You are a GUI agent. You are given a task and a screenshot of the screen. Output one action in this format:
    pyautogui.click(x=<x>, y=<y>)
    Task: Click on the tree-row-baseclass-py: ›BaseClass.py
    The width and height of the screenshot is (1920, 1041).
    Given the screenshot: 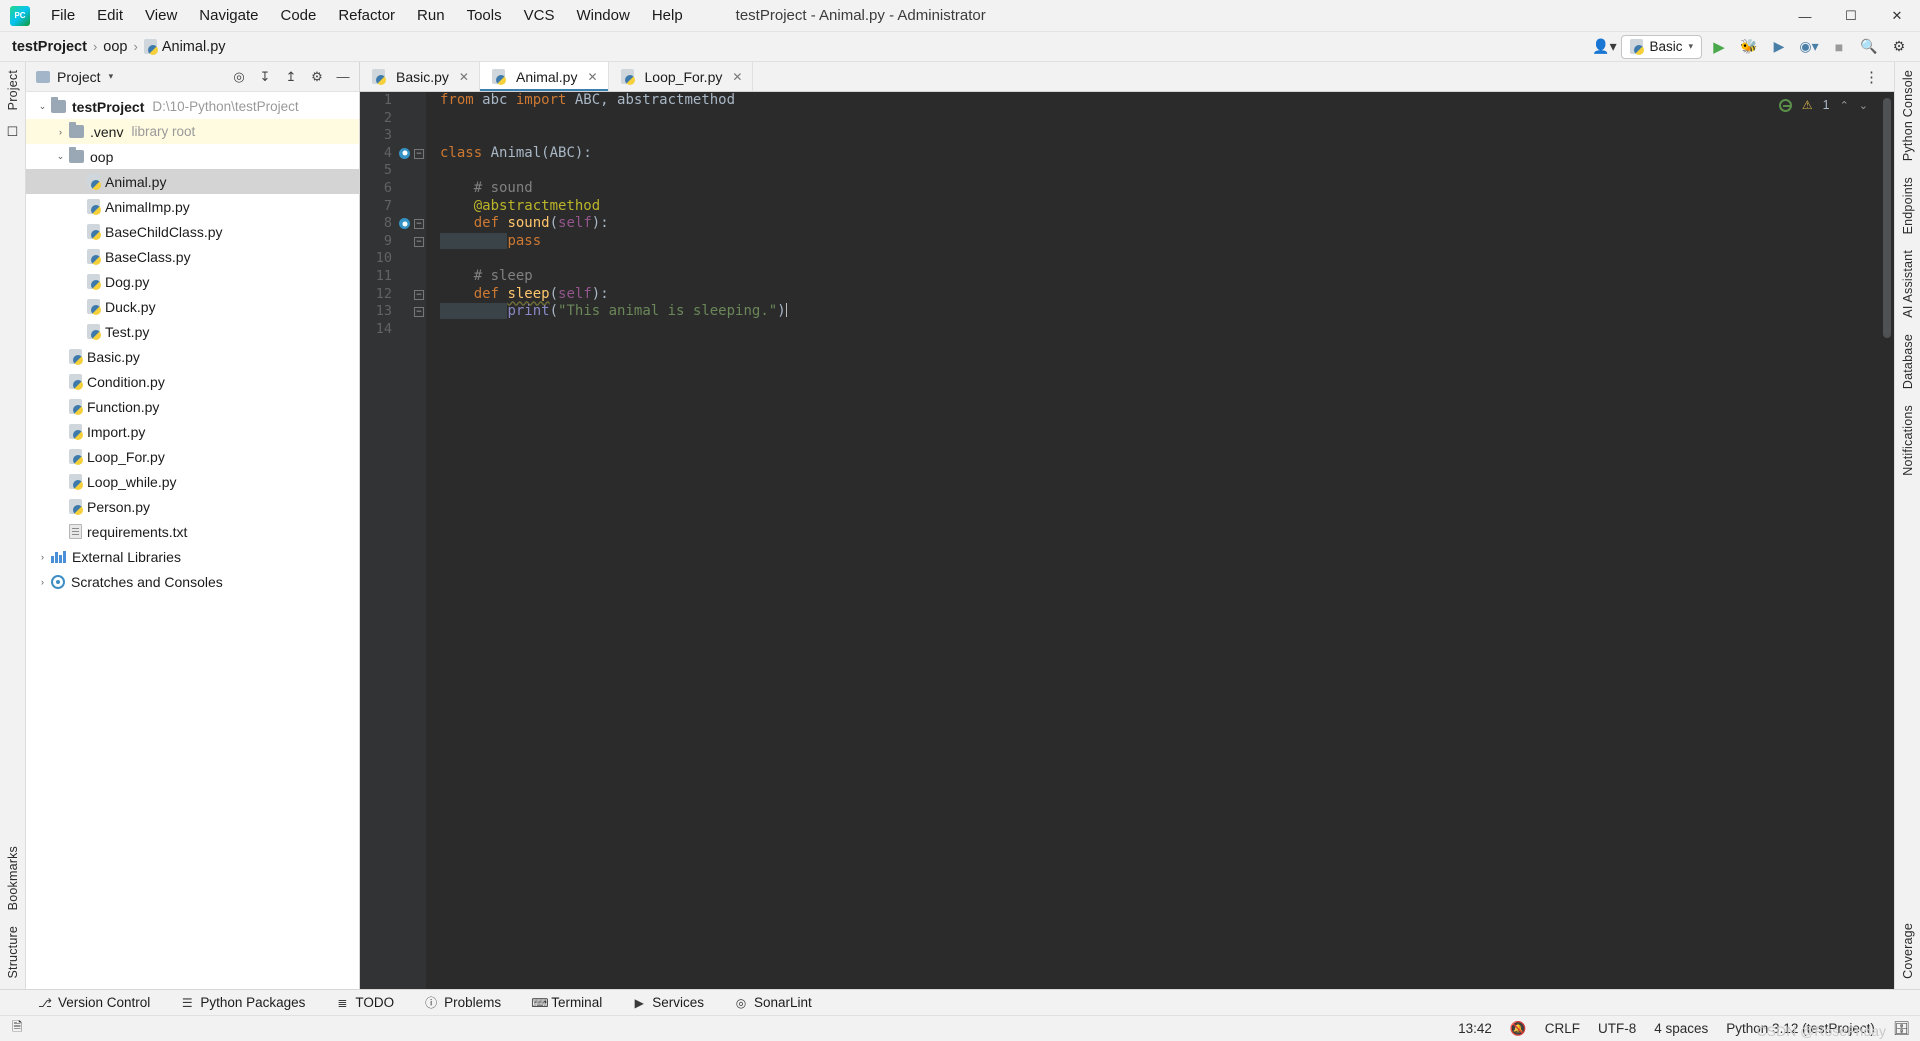 What is the action you would take?
    pyautogui.click(x=192, y=256)
    